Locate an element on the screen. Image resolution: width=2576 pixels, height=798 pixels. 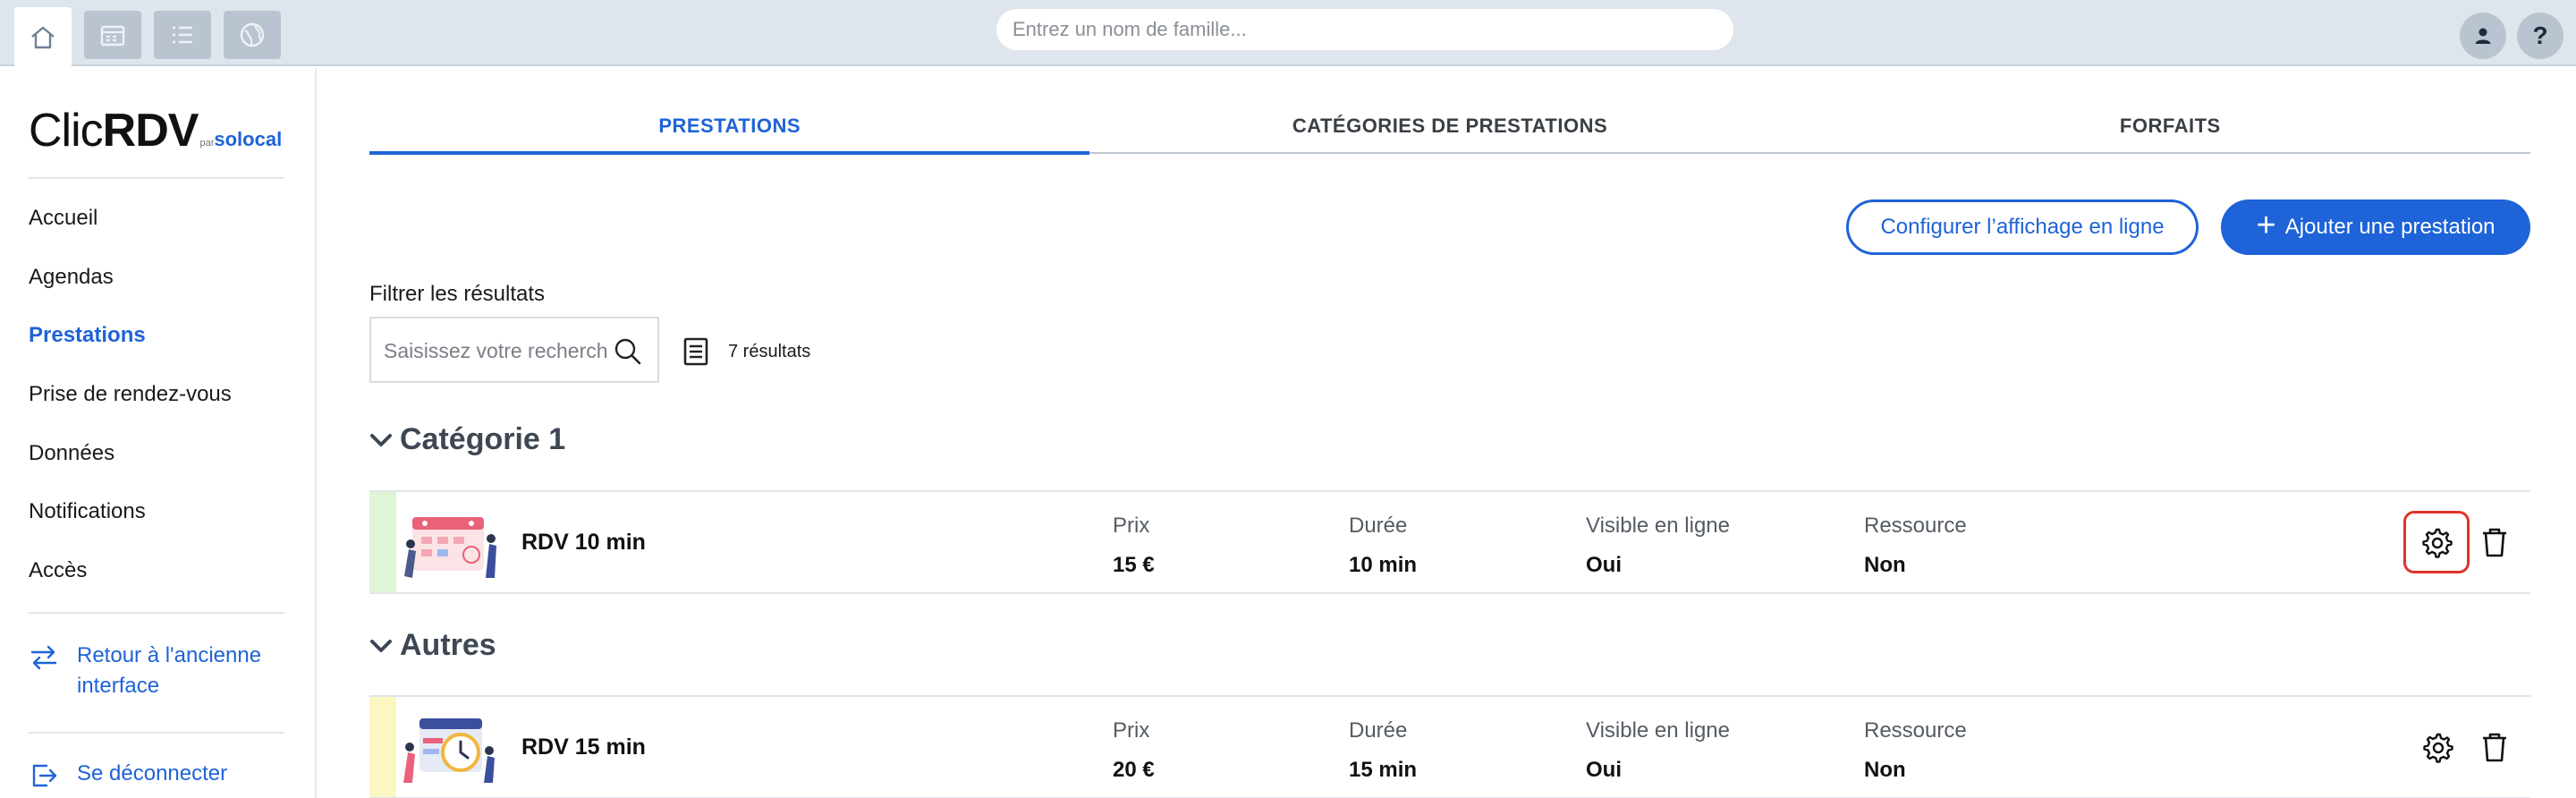
sidebar-item-acces: Accès is located at coordinates (58, 570).